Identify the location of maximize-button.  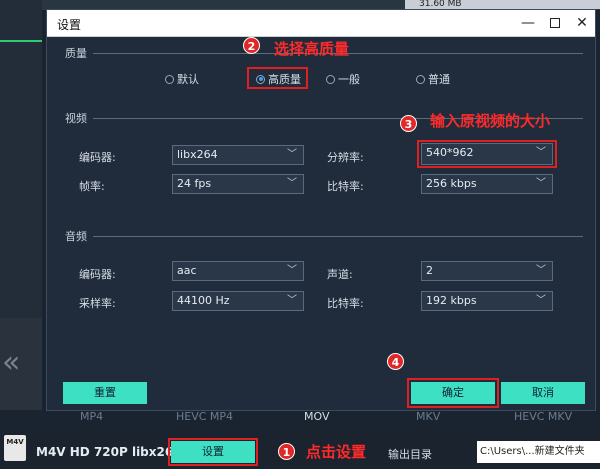
(555, 23).